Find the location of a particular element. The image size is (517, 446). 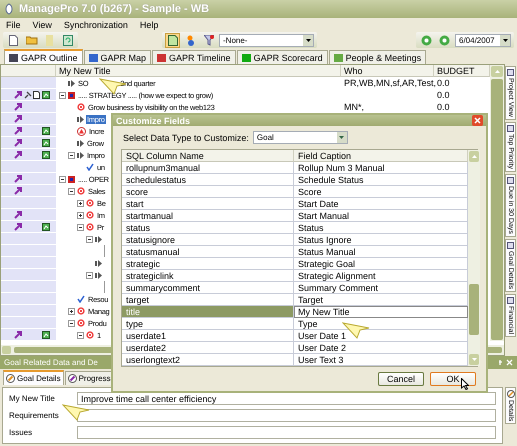

menu-item: Help is located at coordinates (149, 25).